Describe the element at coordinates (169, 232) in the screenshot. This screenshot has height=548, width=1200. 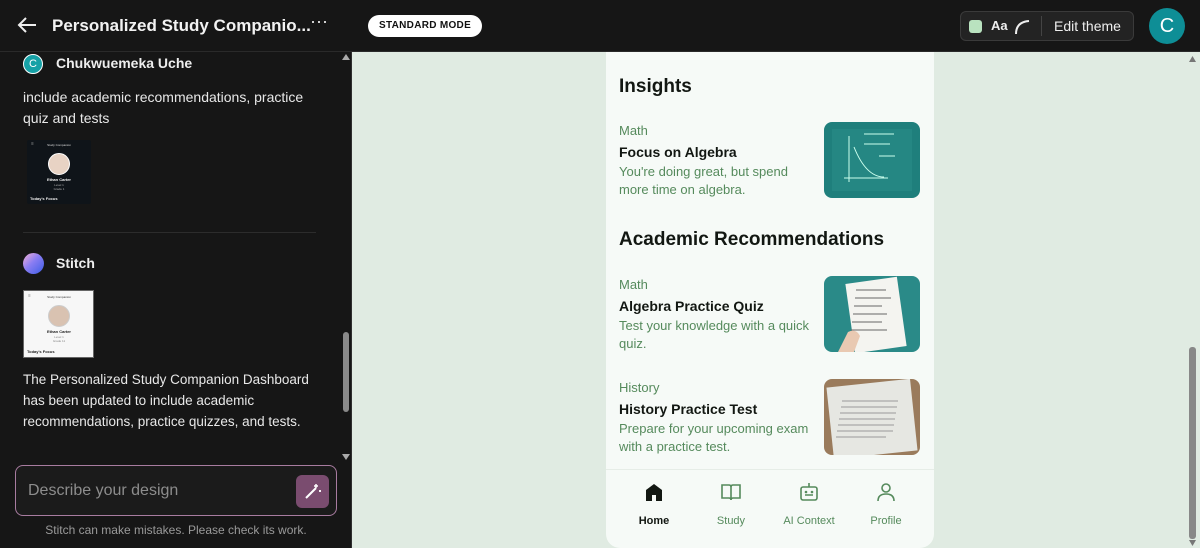
I see `message-divider` at that location.